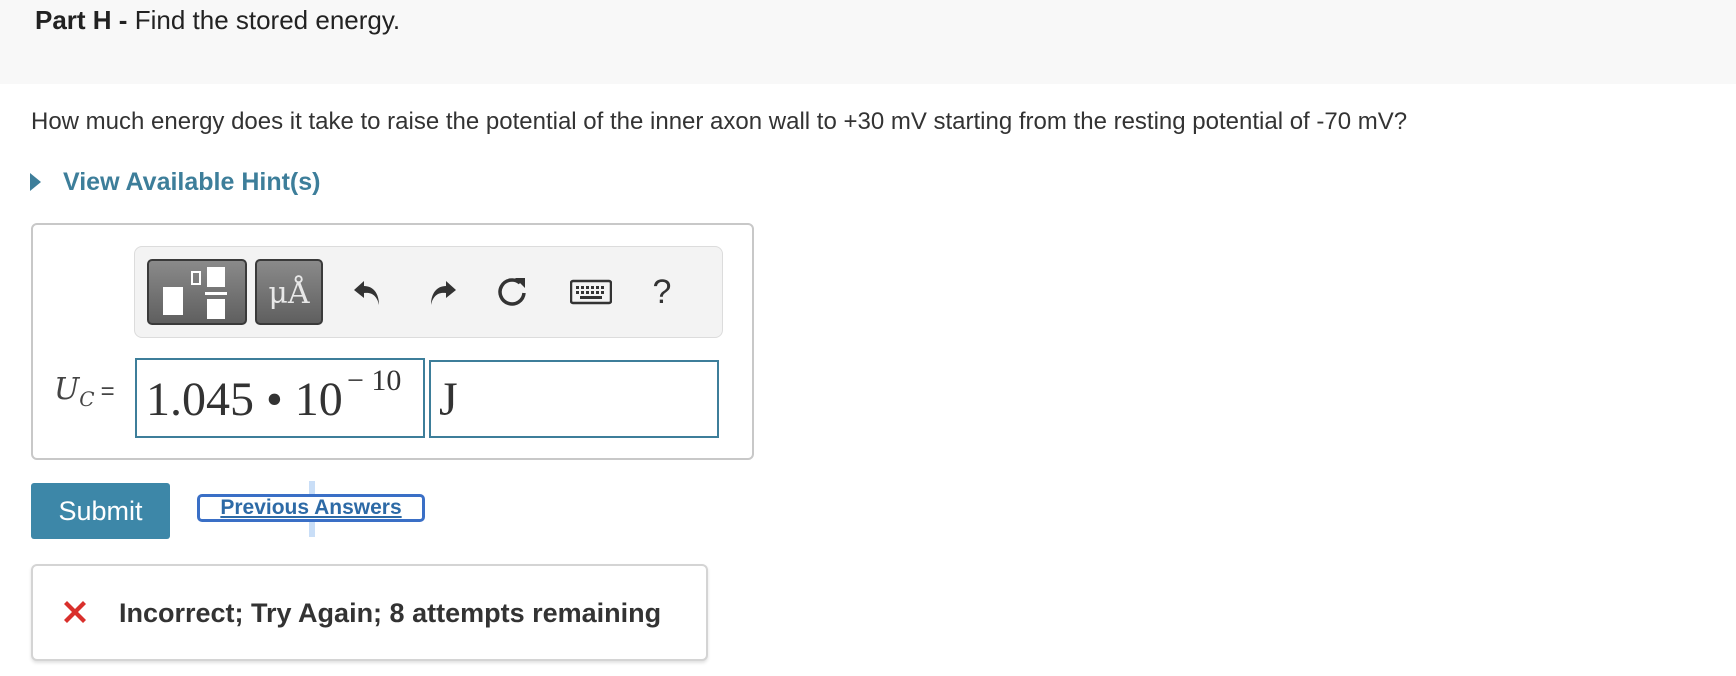  What do you see at coordinates (67, 389) in the screenshot?
I see `variable-symbol: U` at bounding box center [67, 389].